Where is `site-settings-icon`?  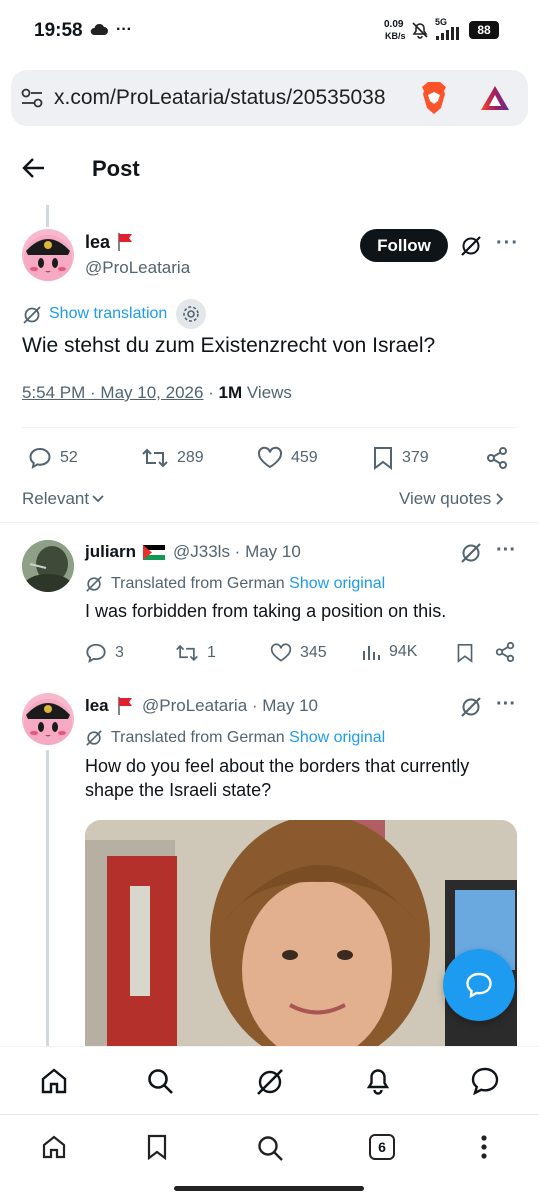
site-settings-icon is located at coordinates (32, 98).